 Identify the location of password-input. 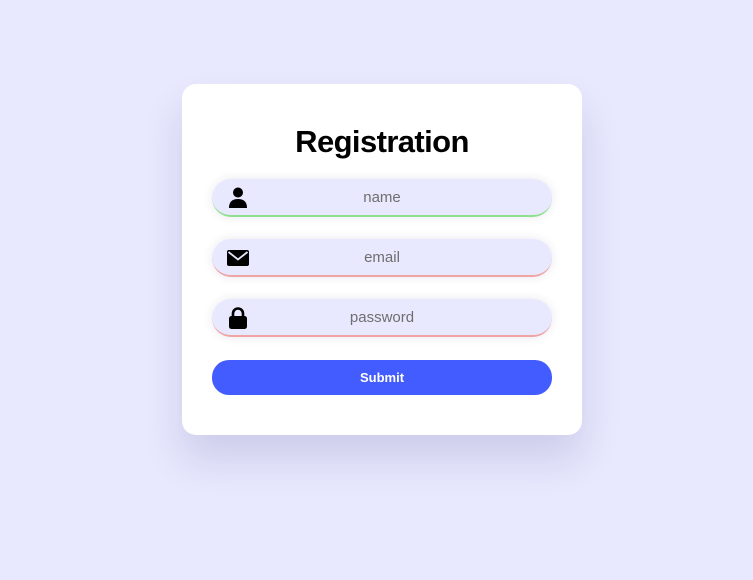
(382, 317).